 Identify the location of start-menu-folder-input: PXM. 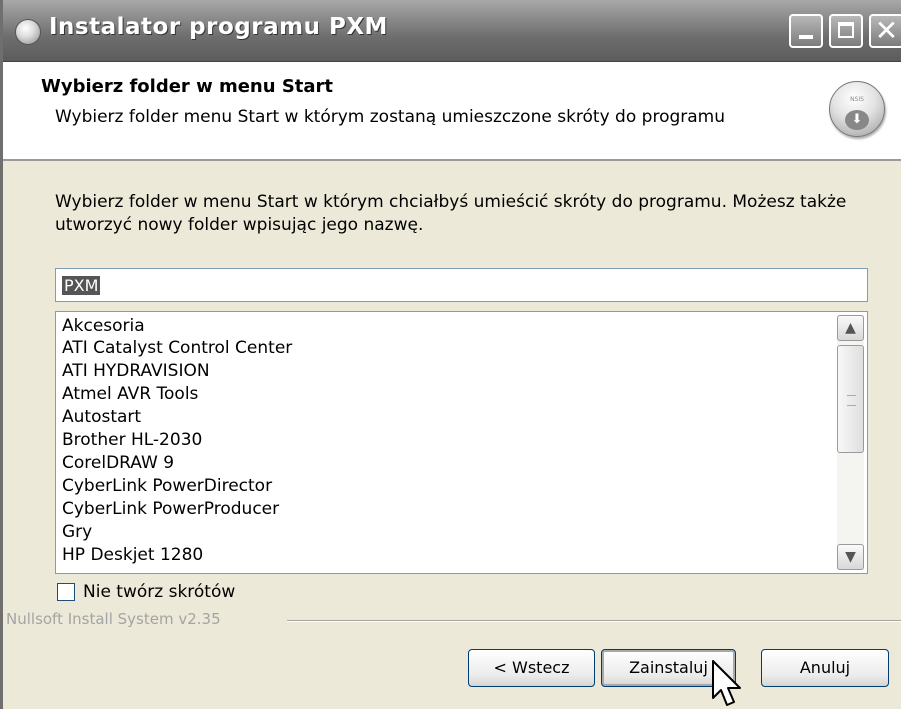
(461, 285).